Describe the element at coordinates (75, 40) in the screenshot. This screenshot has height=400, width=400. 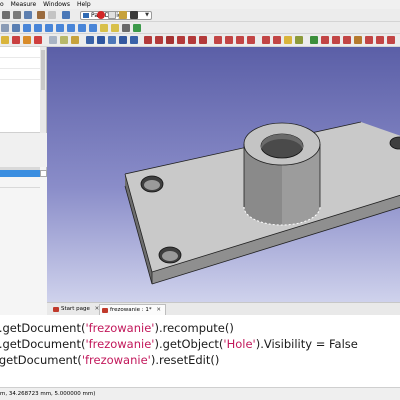
I see `datum-plane-icon` at that location.